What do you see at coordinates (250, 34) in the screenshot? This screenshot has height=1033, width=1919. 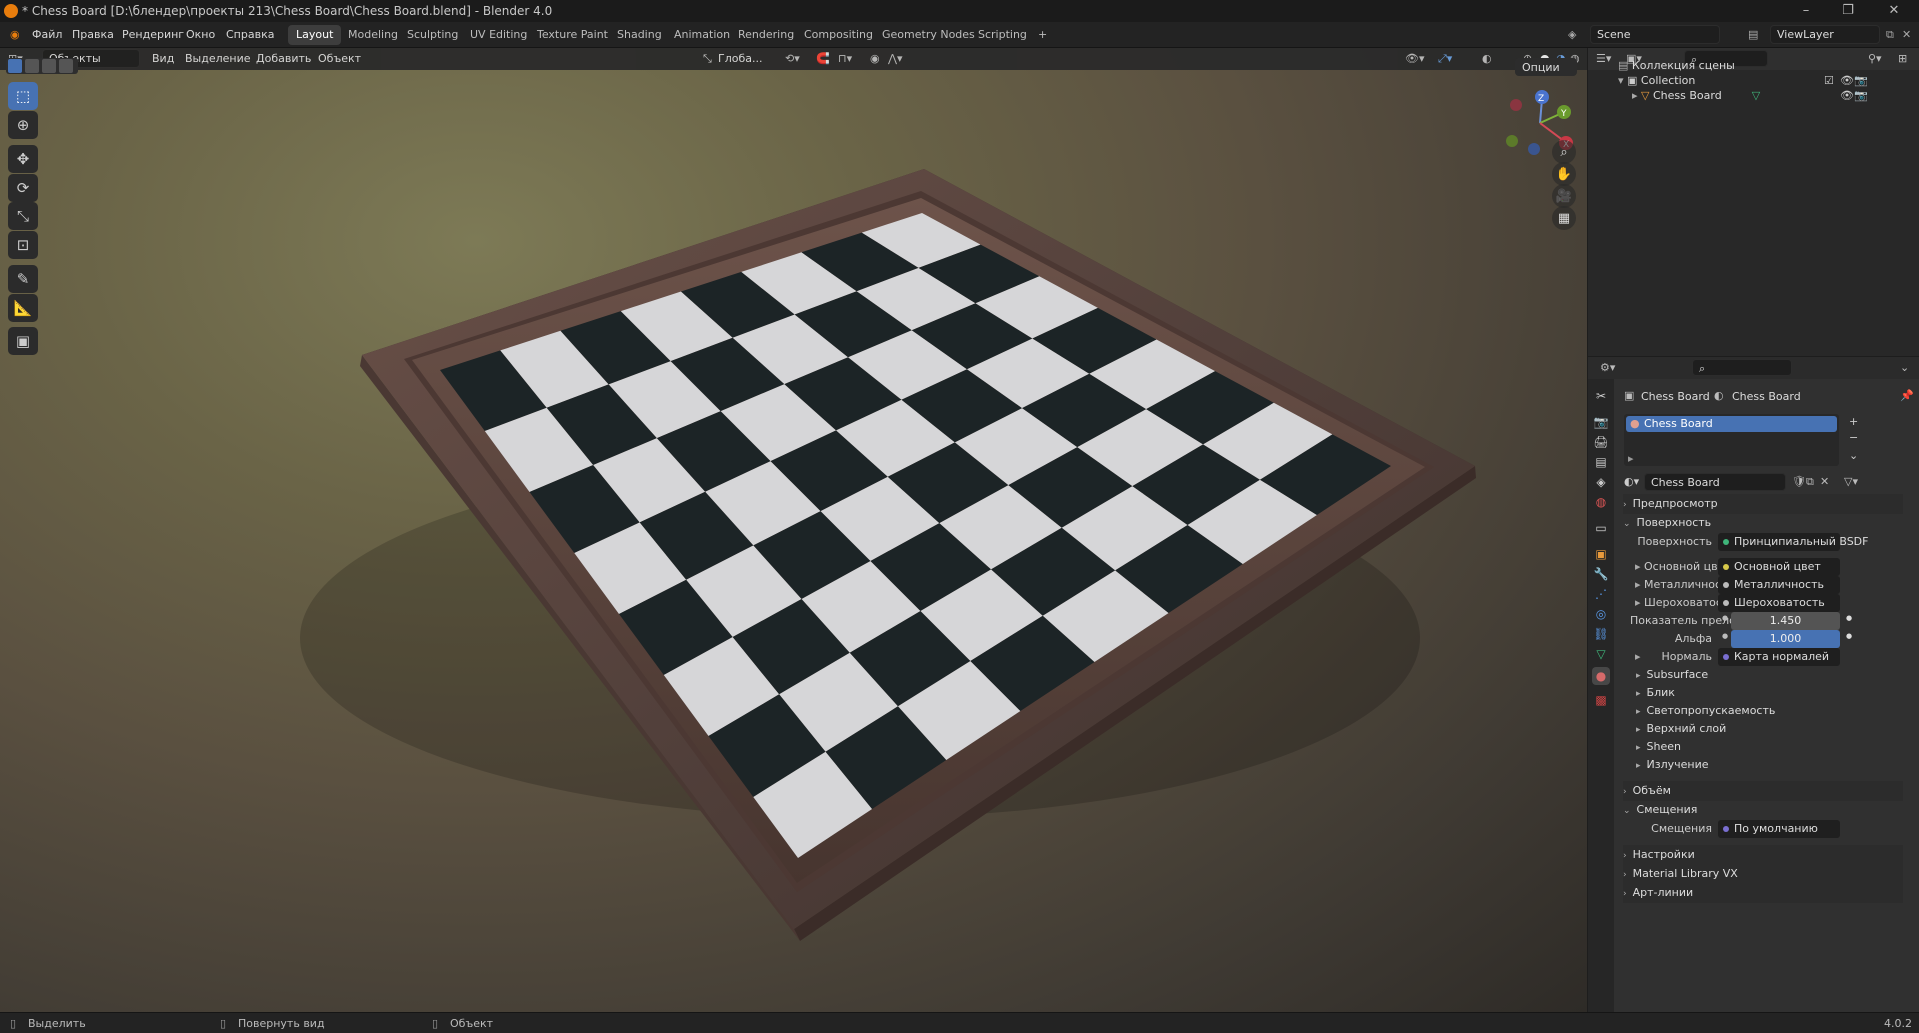 I see `menu-help: Справка` at bounding box center [250, 34].